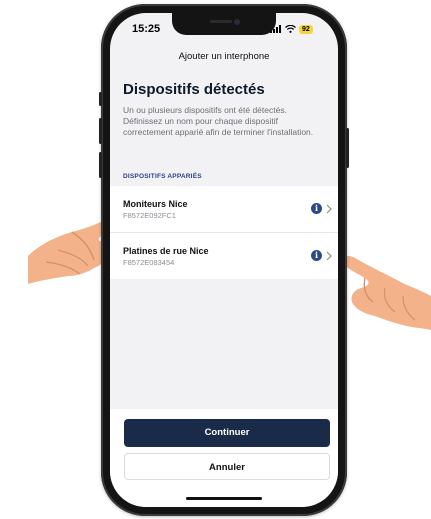 This screenshot has width=431, height=519. What do you see at coordinates (306, 29) in the screenshot?
I see `battery-indicator: 92` at bounding box center [306, 29].